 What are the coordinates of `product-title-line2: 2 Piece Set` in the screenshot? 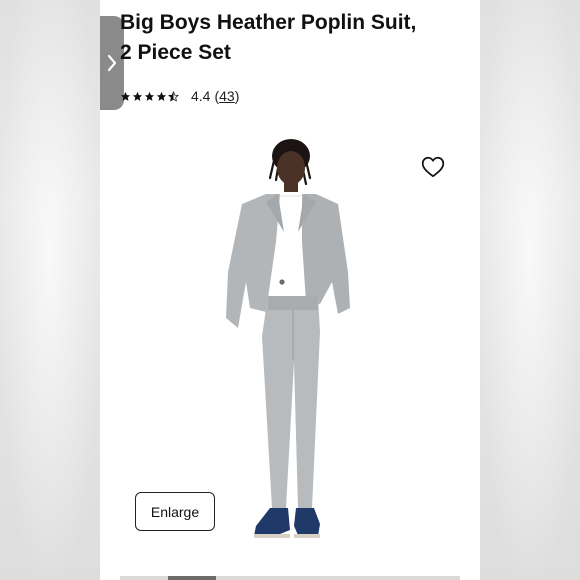 It's located at (175, 52).